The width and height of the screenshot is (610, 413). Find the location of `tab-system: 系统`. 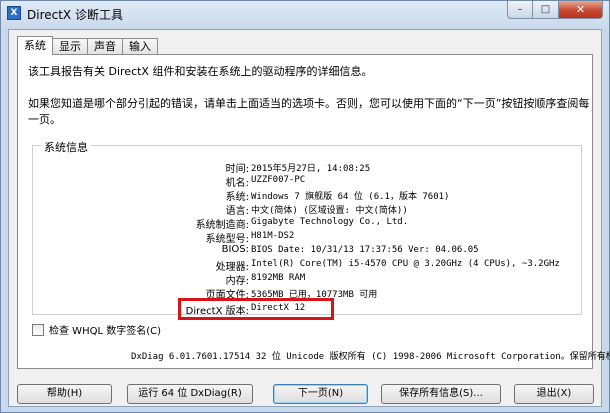

tab-system: 系统 is located at coordinates (35, 45).